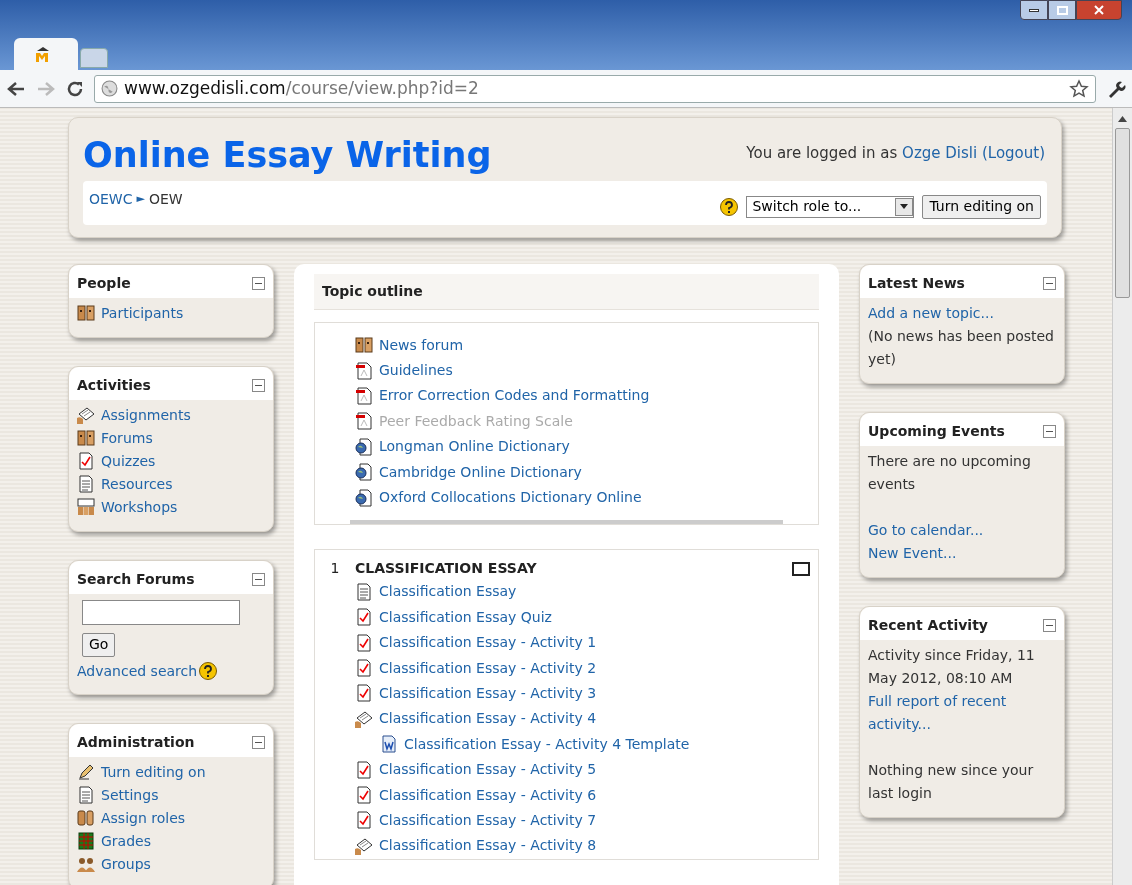 This screenshot has width=1132, height=885. What do you see at coordinates (126, 864) in the screenshot?
I see `block-link: Groups` at bounding box center [126, 864].